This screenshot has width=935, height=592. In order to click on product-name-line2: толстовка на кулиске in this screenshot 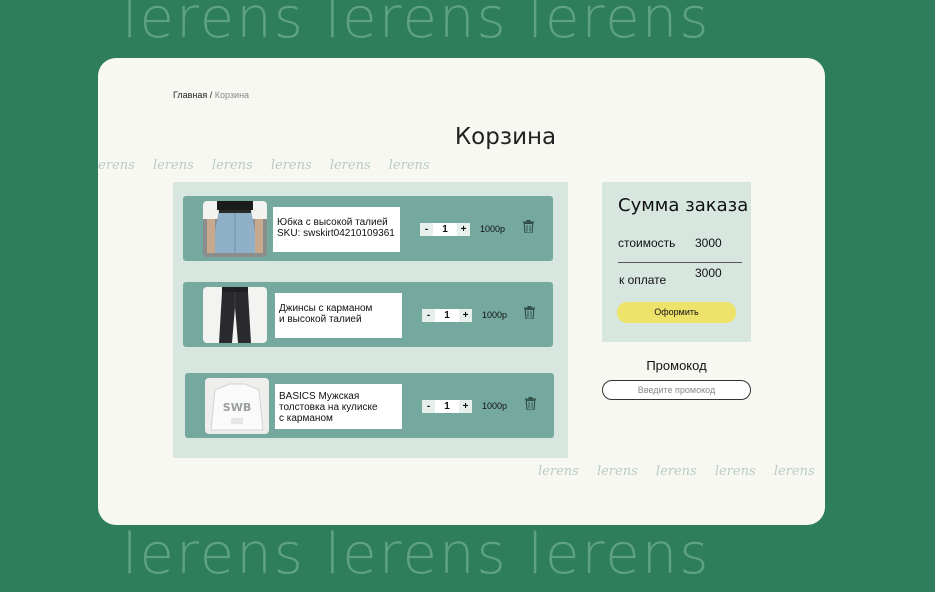, I will do `click(328, 407)`.